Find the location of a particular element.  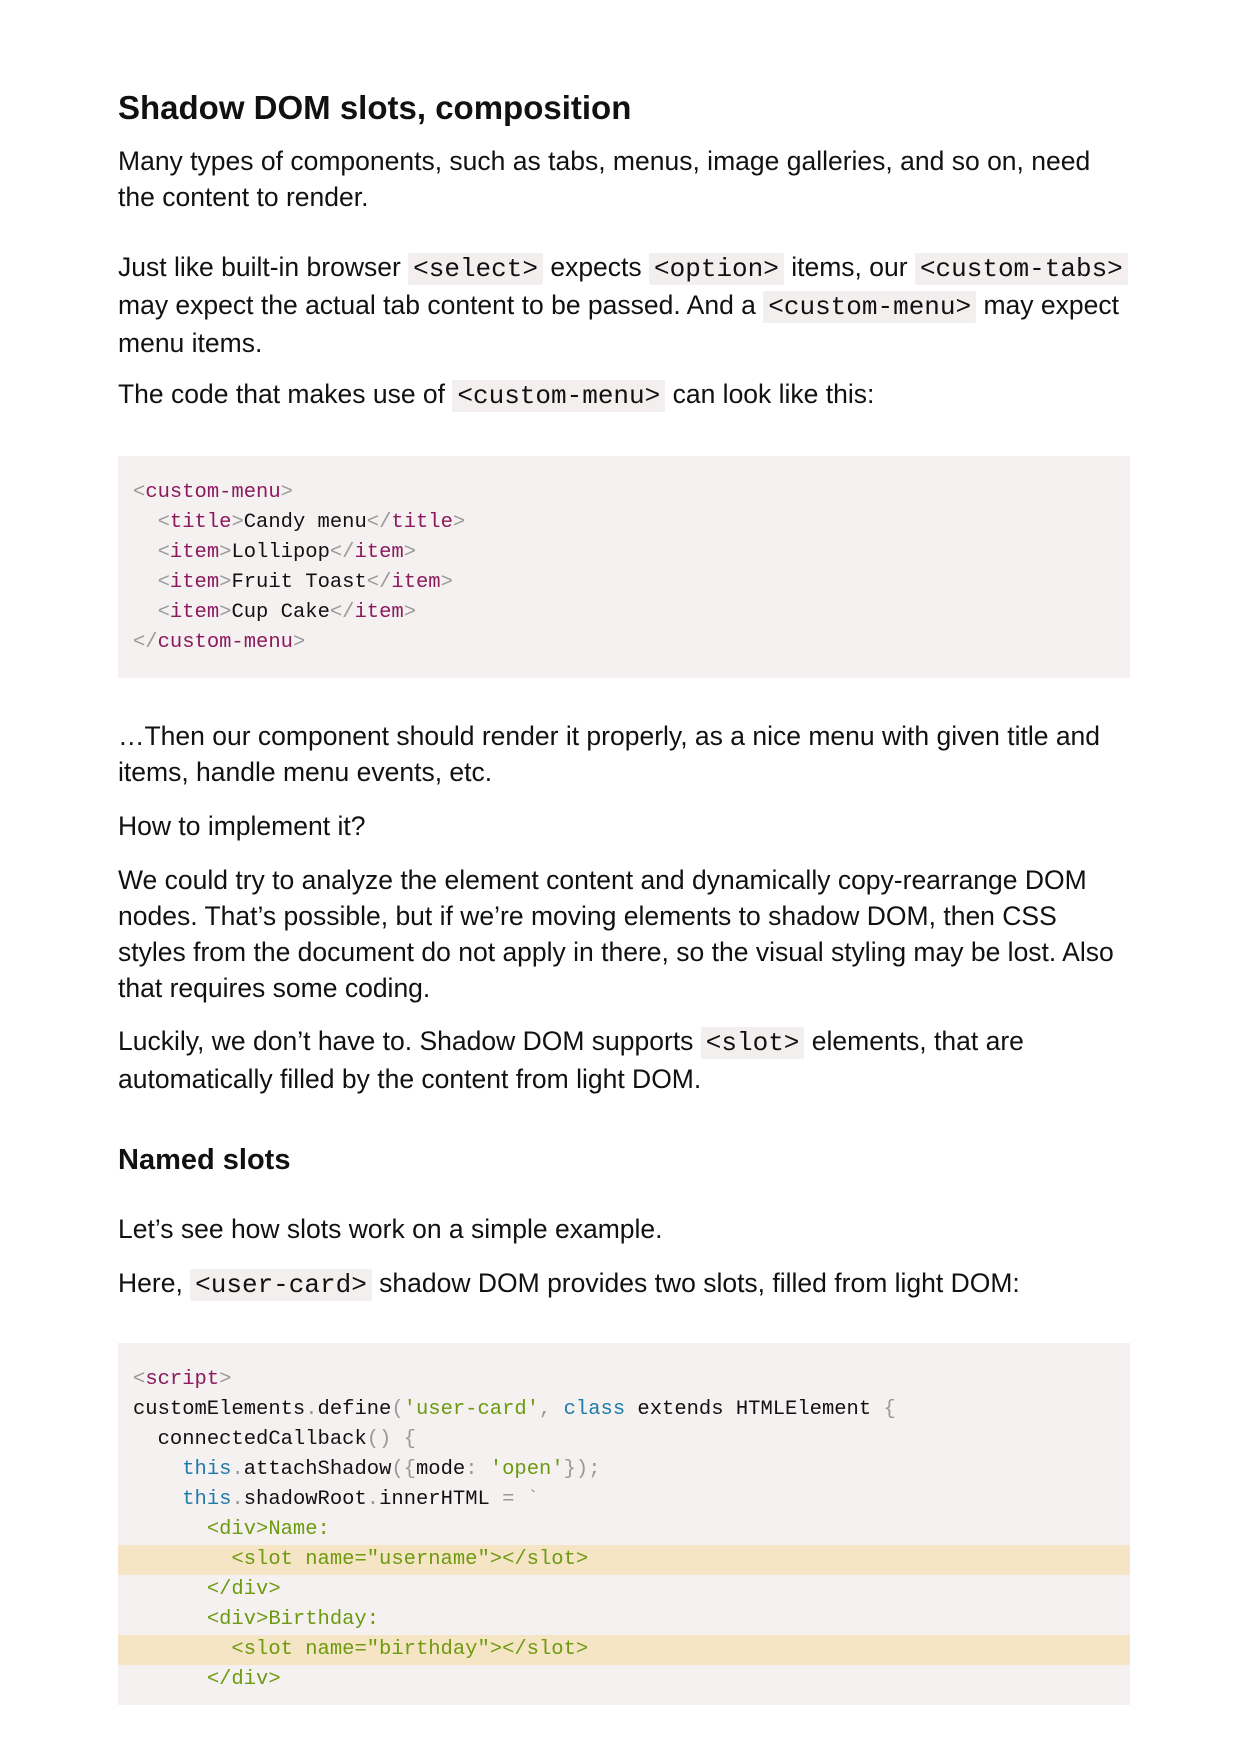

code-line: <div>Birthday: is located at coordinates (293, 1619).